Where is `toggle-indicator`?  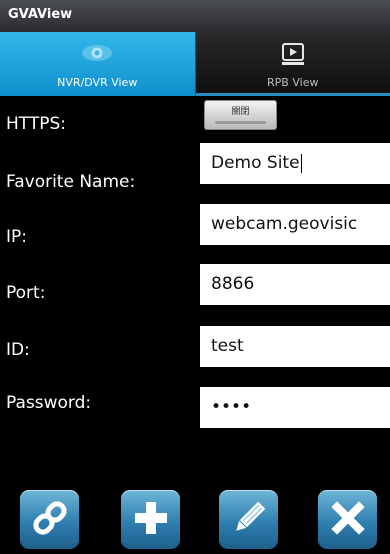
toggle-indicator is located at coordinates (240, 122).